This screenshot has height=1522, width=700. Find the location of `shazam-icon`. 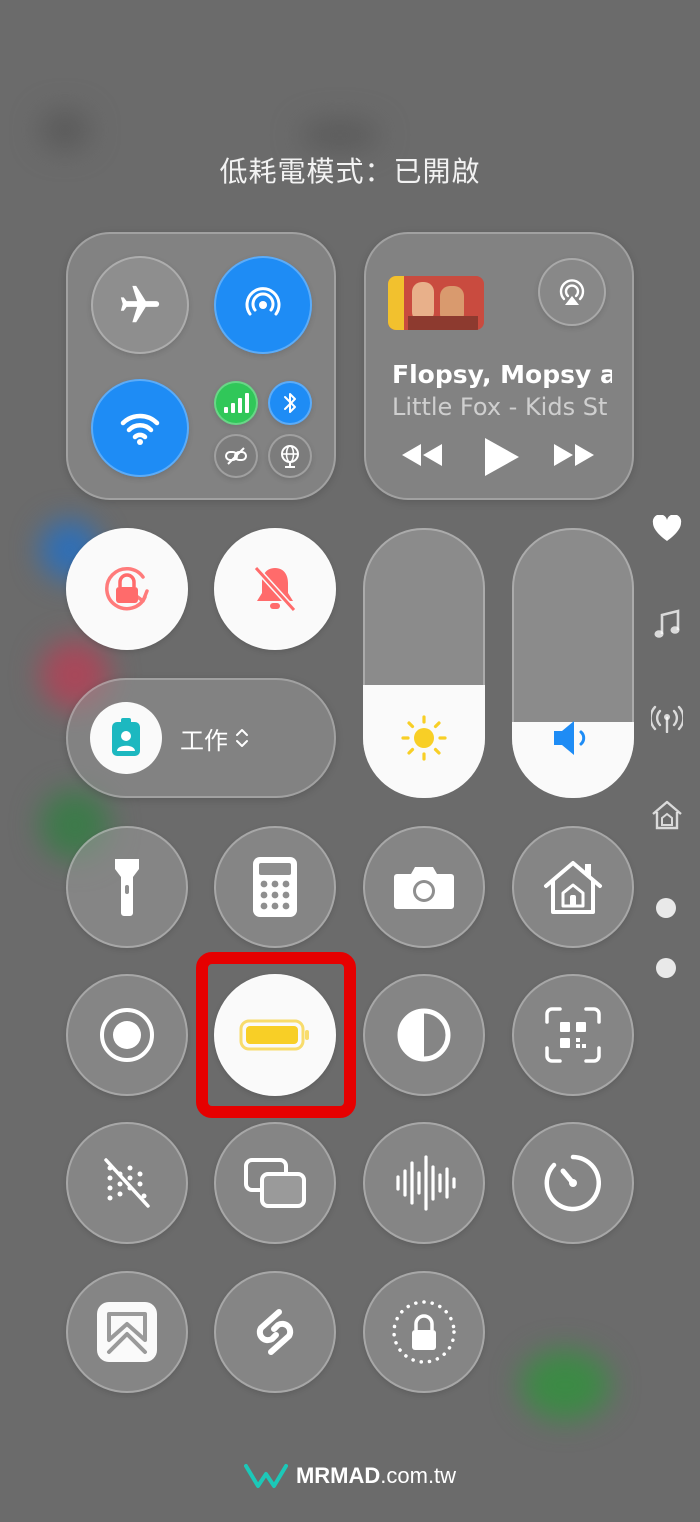

shazam-icon is located at coordinates (275, 1332).